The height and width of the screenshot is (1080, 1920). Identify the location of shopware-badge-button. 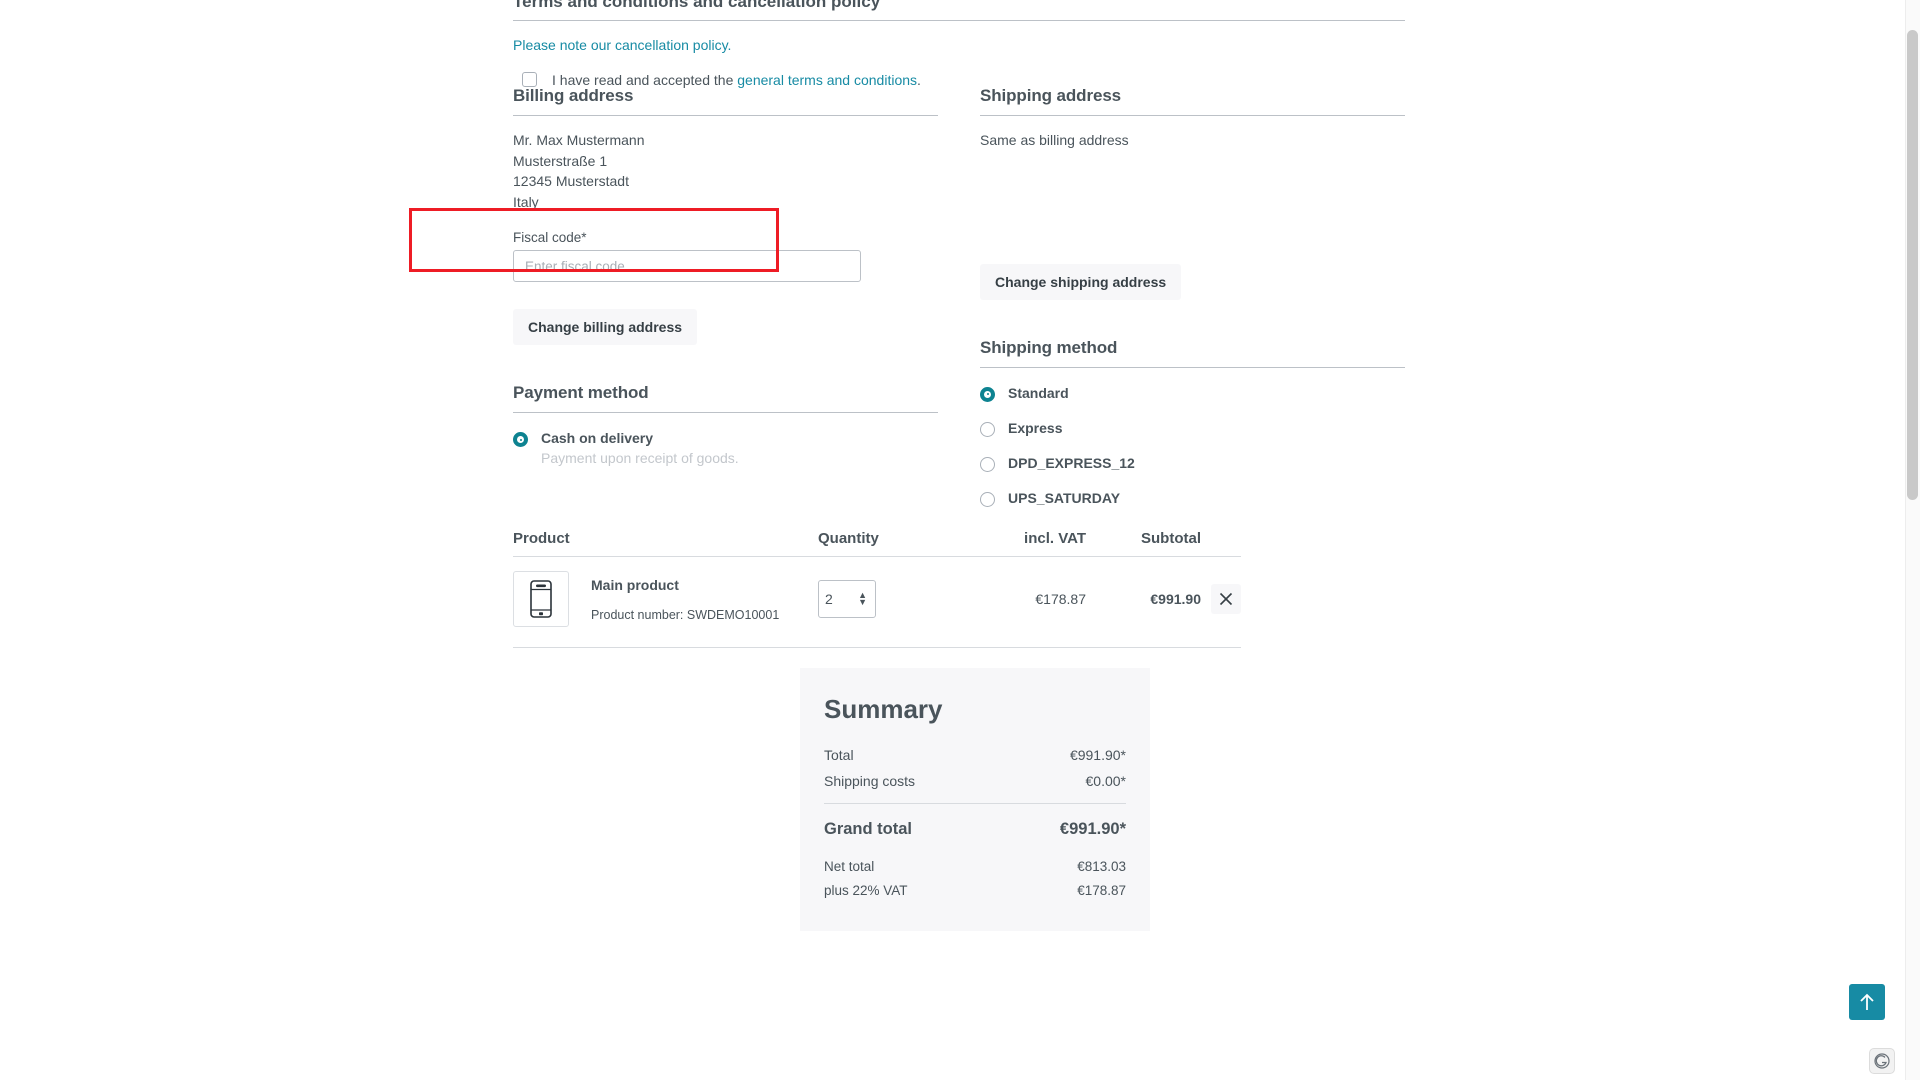
(1882, 1061).